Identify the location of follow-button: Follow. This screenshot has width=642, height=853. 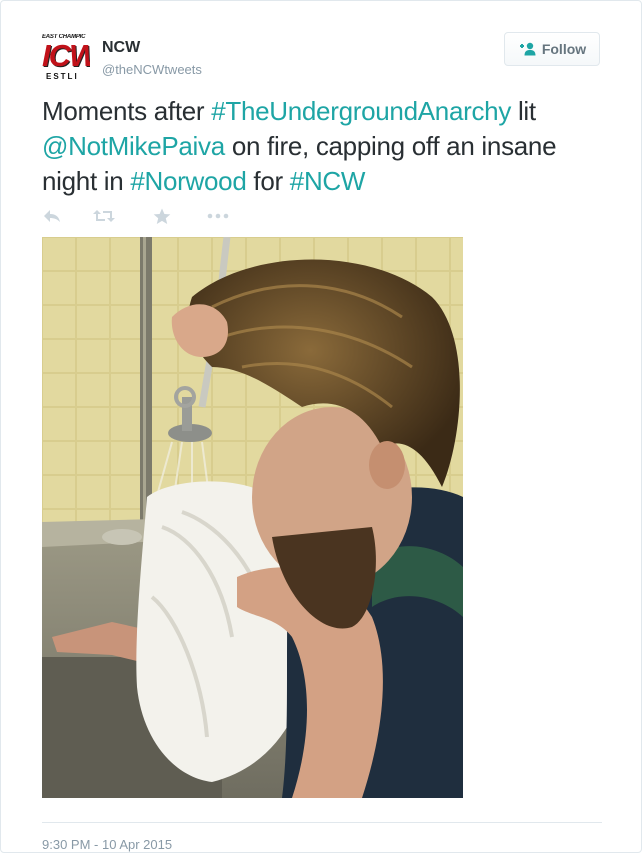
(552, 49).